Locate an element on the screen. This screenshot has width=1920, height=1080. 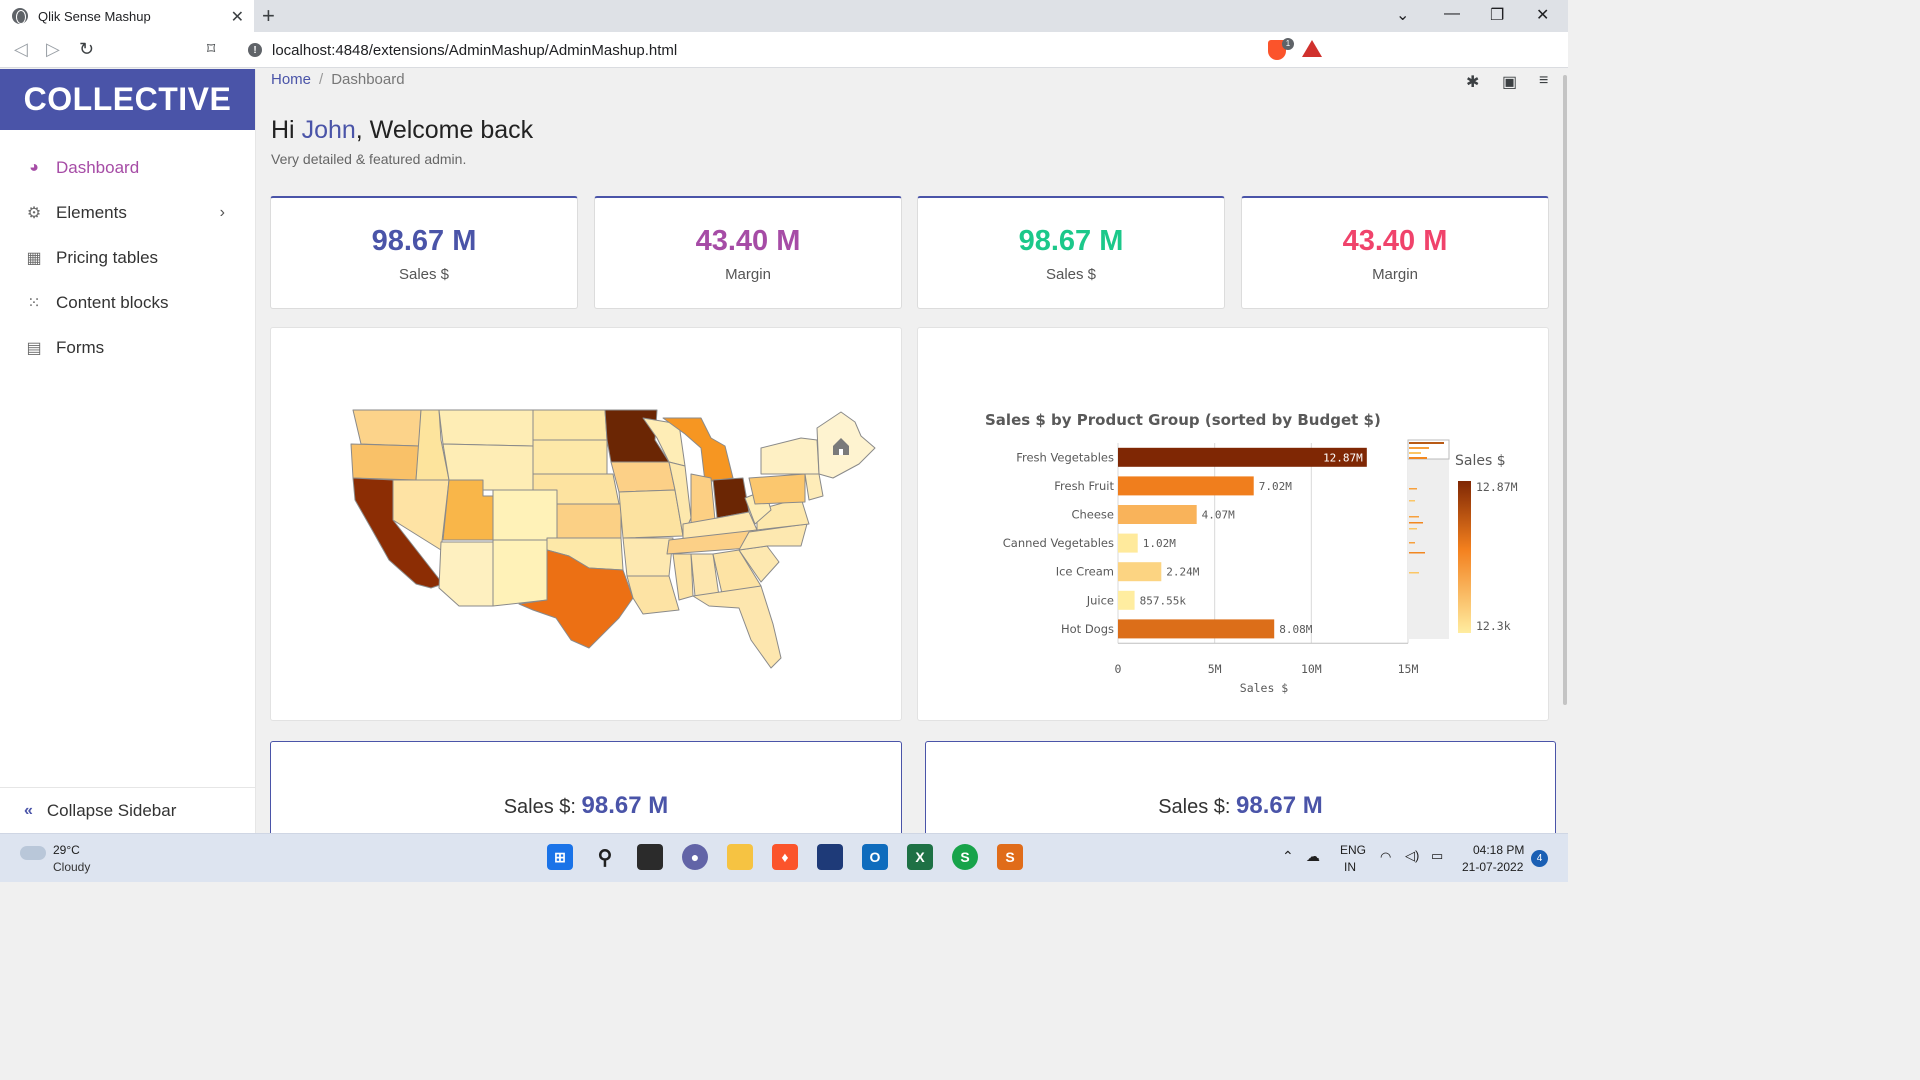
kpi-value: 98.67 M is located at coordinates (424, 241).